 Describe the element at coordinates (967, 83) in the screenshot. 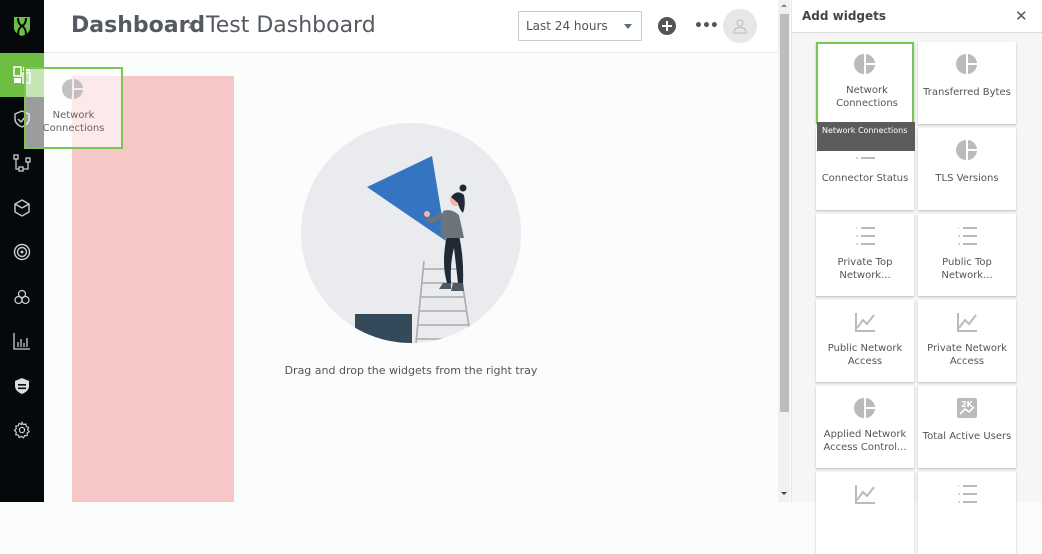

I see `widget-tile: Transferred Bytes` at that location.